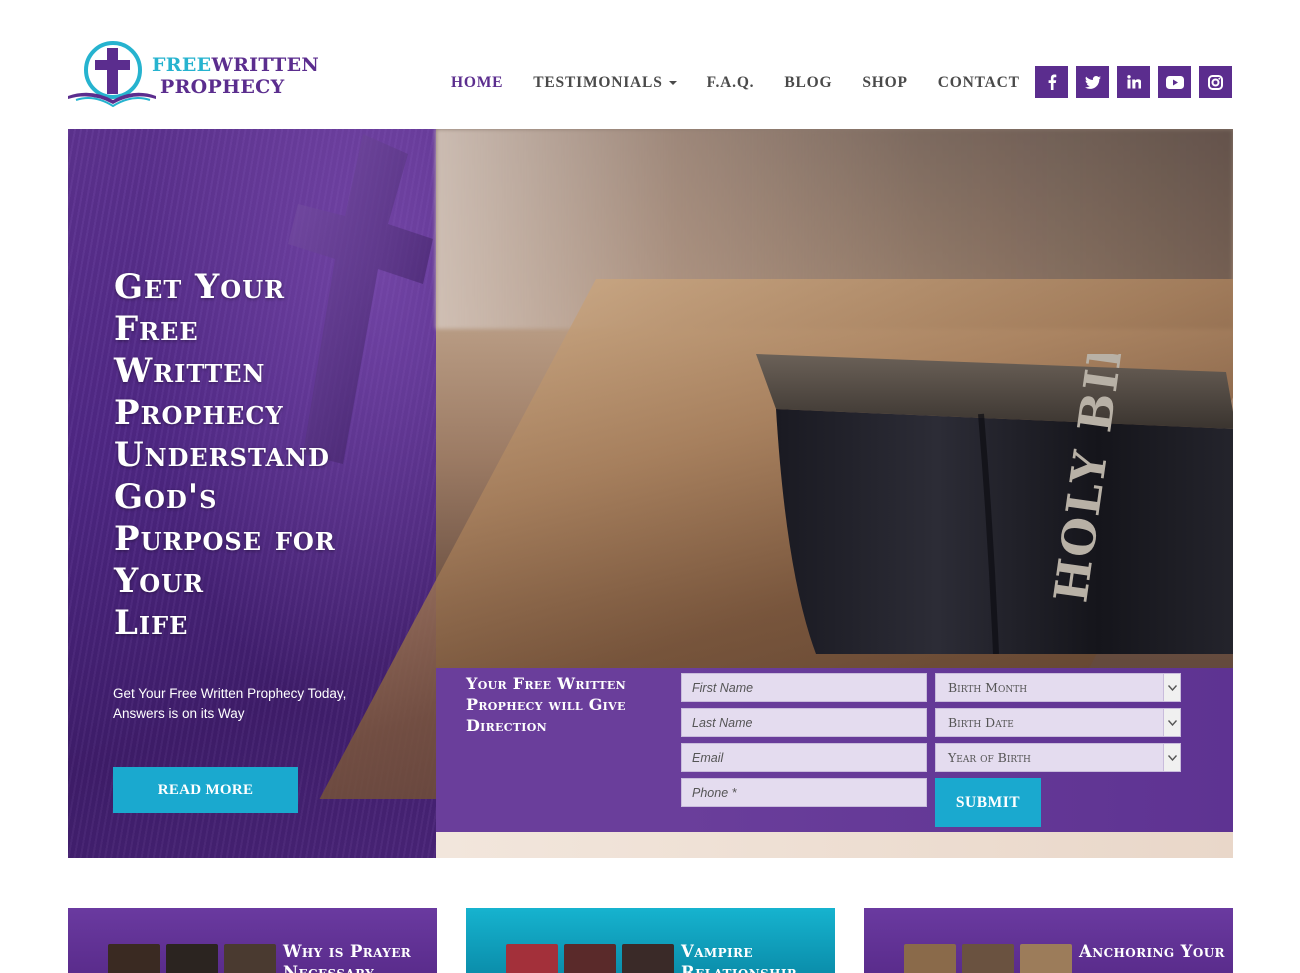  Describe the element at coordinates (979, 83) in the screenshot. I see `nav-contact: CONTACT` at that location.